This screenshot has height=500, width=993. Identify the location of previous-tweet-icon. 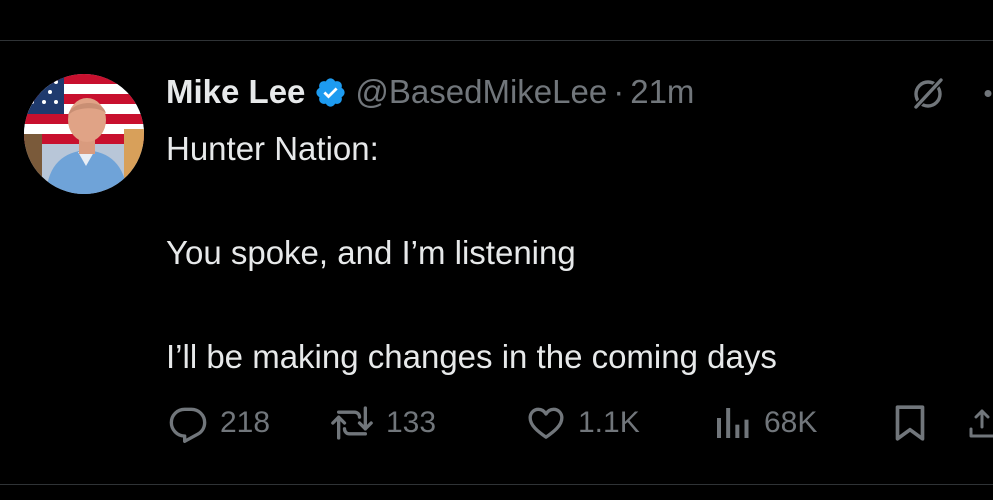
(912, 0).